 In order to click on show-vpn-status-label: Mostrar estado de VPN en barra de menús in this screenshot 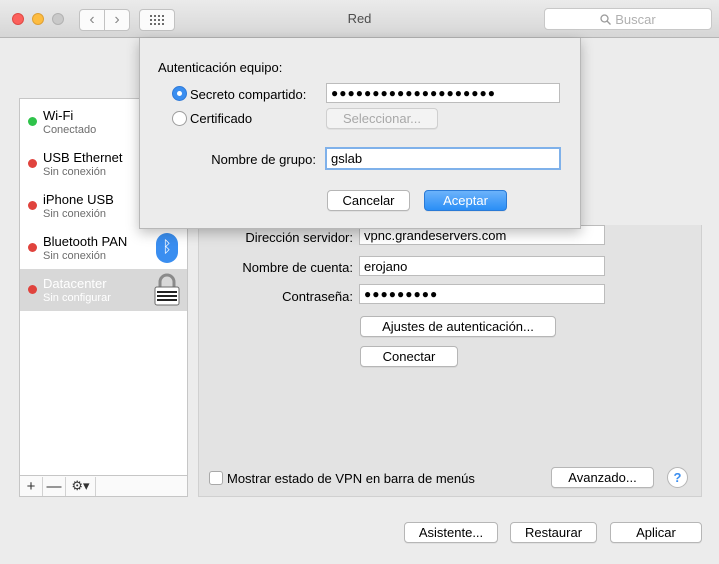, I will do `click(351, 478)`.